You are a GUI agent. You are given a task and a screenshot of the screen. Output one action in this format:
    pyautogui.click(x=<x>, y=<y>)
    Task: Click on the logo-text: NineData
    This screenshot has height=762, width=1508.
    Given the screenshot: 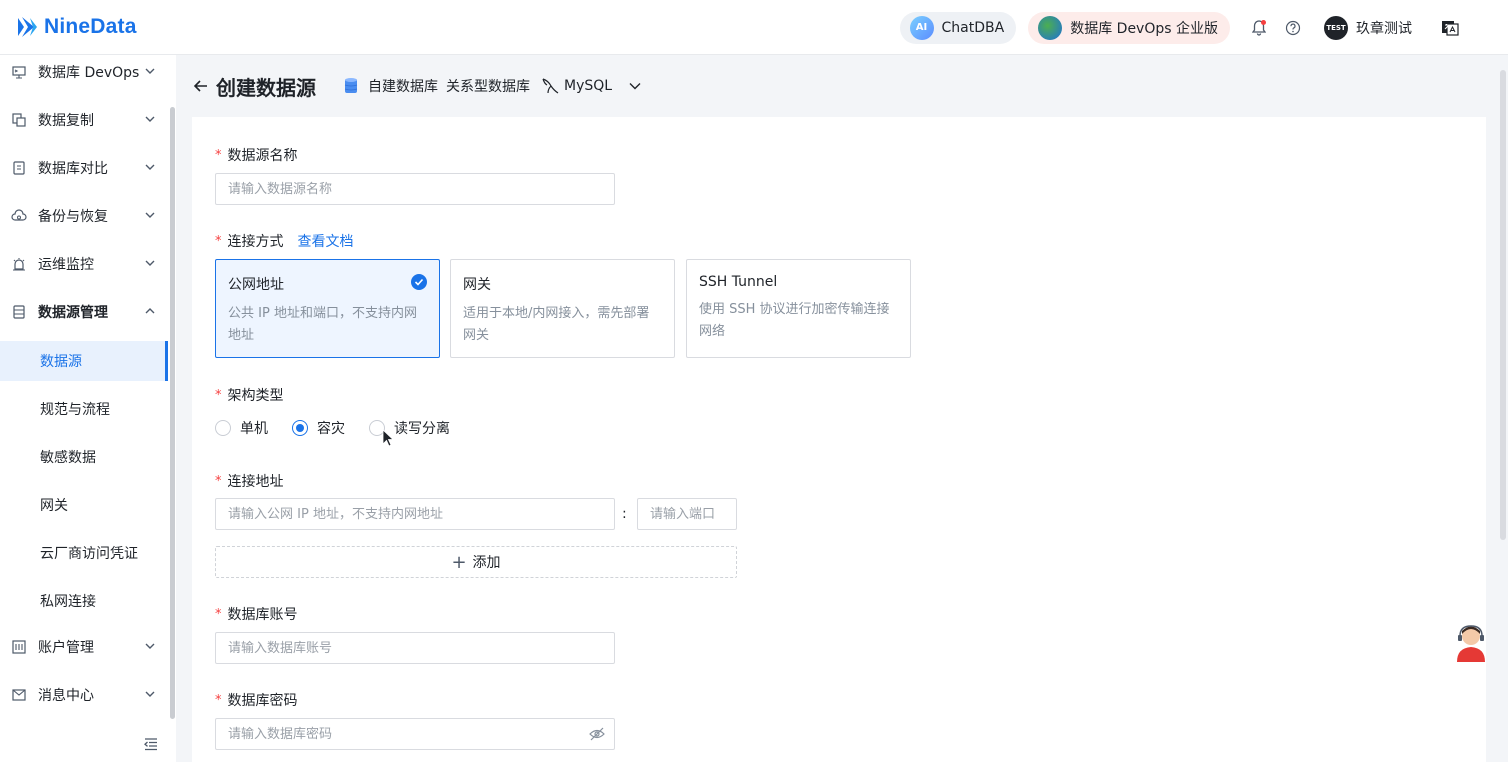 What is the action you would take?
    pyautogui.click(x=90, y=26)
    